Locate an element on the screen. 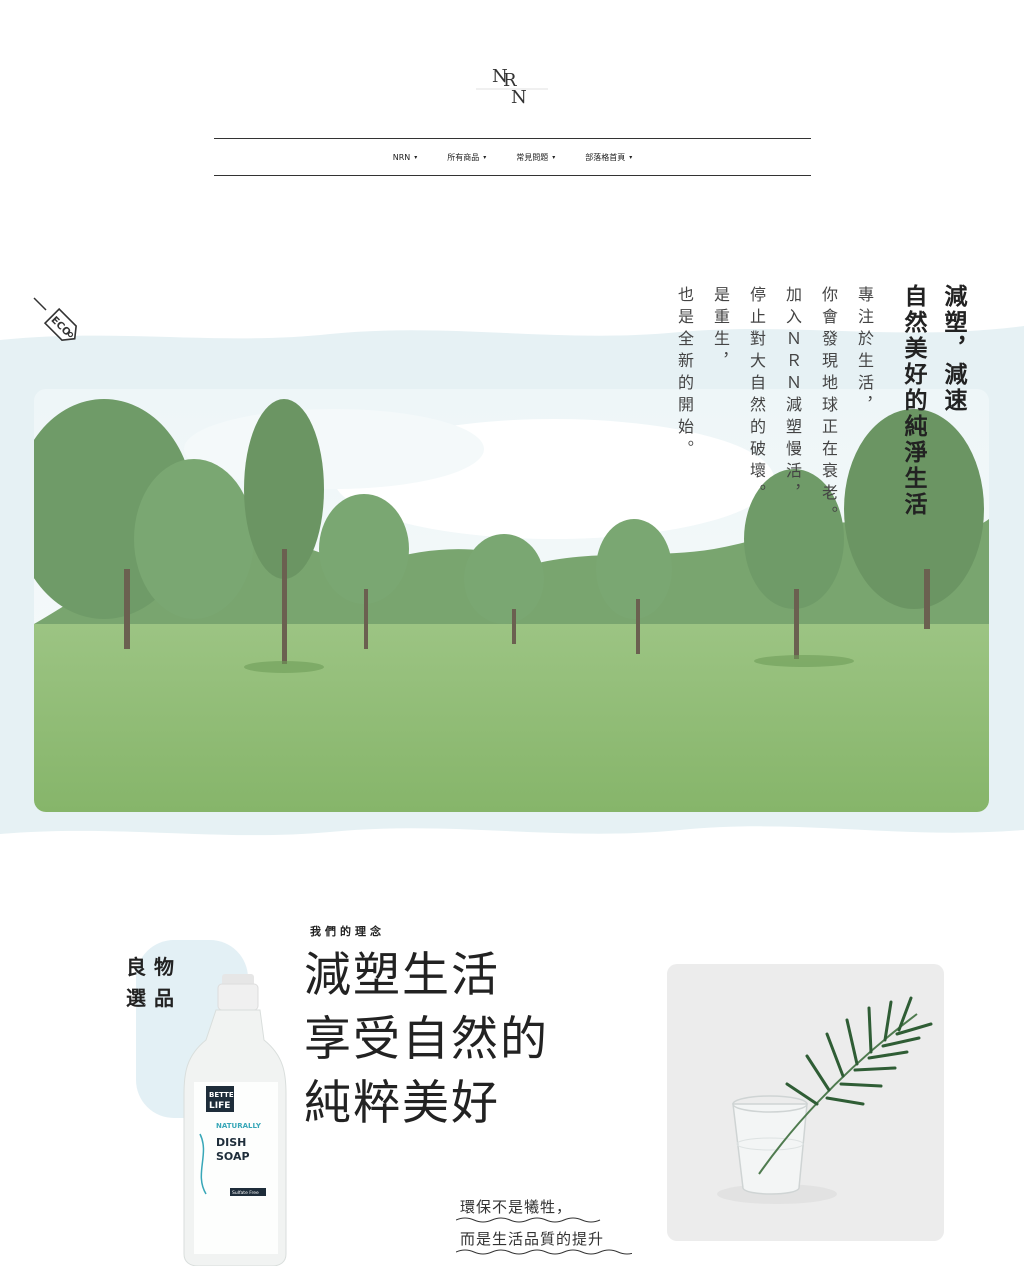  main-nav: NRN ▾ 所有商品 ▾ 常見問題 ▾ 部落格首頁 ▾ is located at coordinates (512, 157).